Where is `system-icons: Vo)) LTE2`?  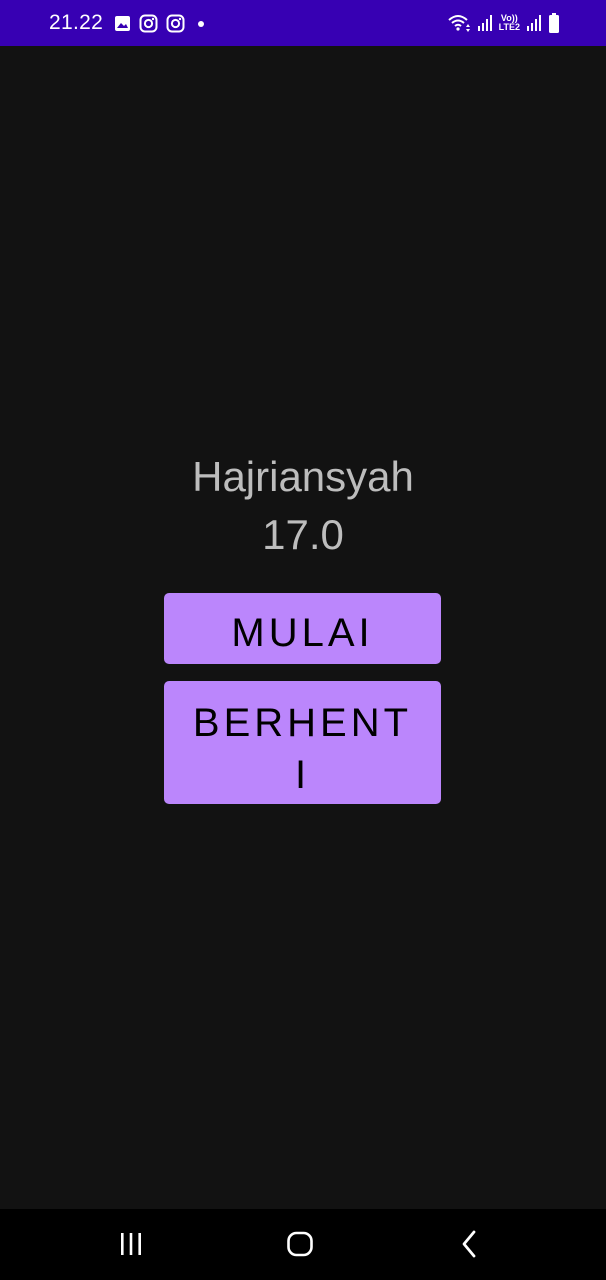 system-icons: Vo)) LTE2 is located at coordinates (503, 23).